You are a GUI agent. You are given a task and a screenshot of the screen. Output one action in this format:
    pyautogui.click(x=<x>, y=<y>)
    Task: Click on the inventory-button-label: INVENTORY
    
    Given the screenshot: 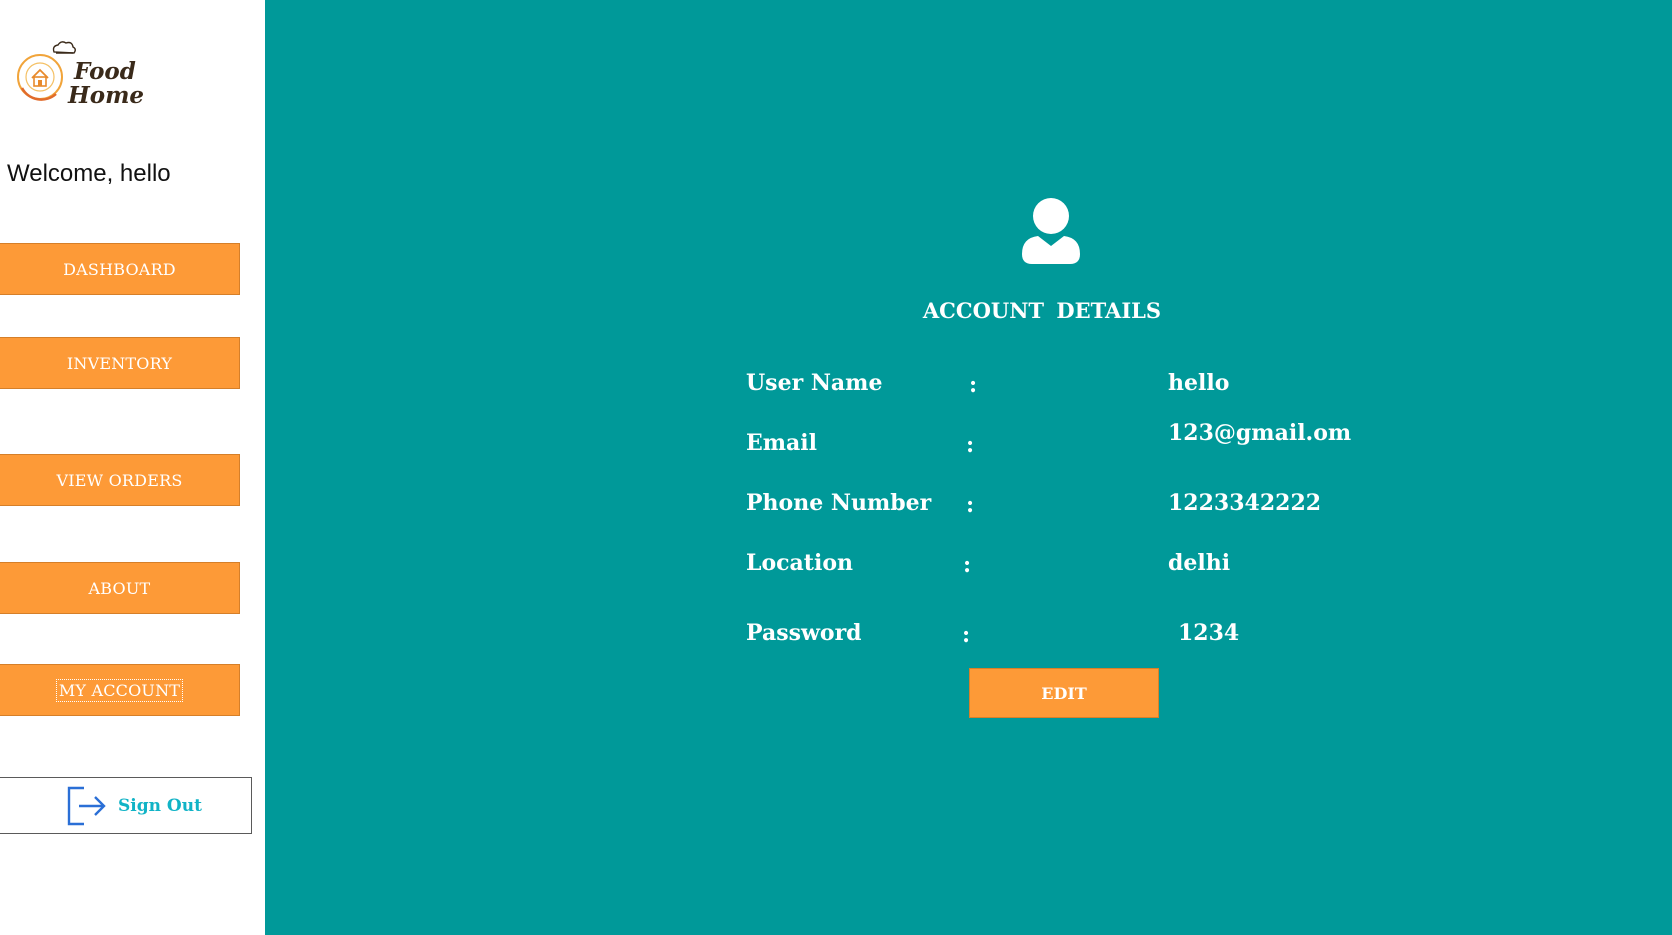 What is the action you would take?
    pyautogui.click(x=119, y=363)
    